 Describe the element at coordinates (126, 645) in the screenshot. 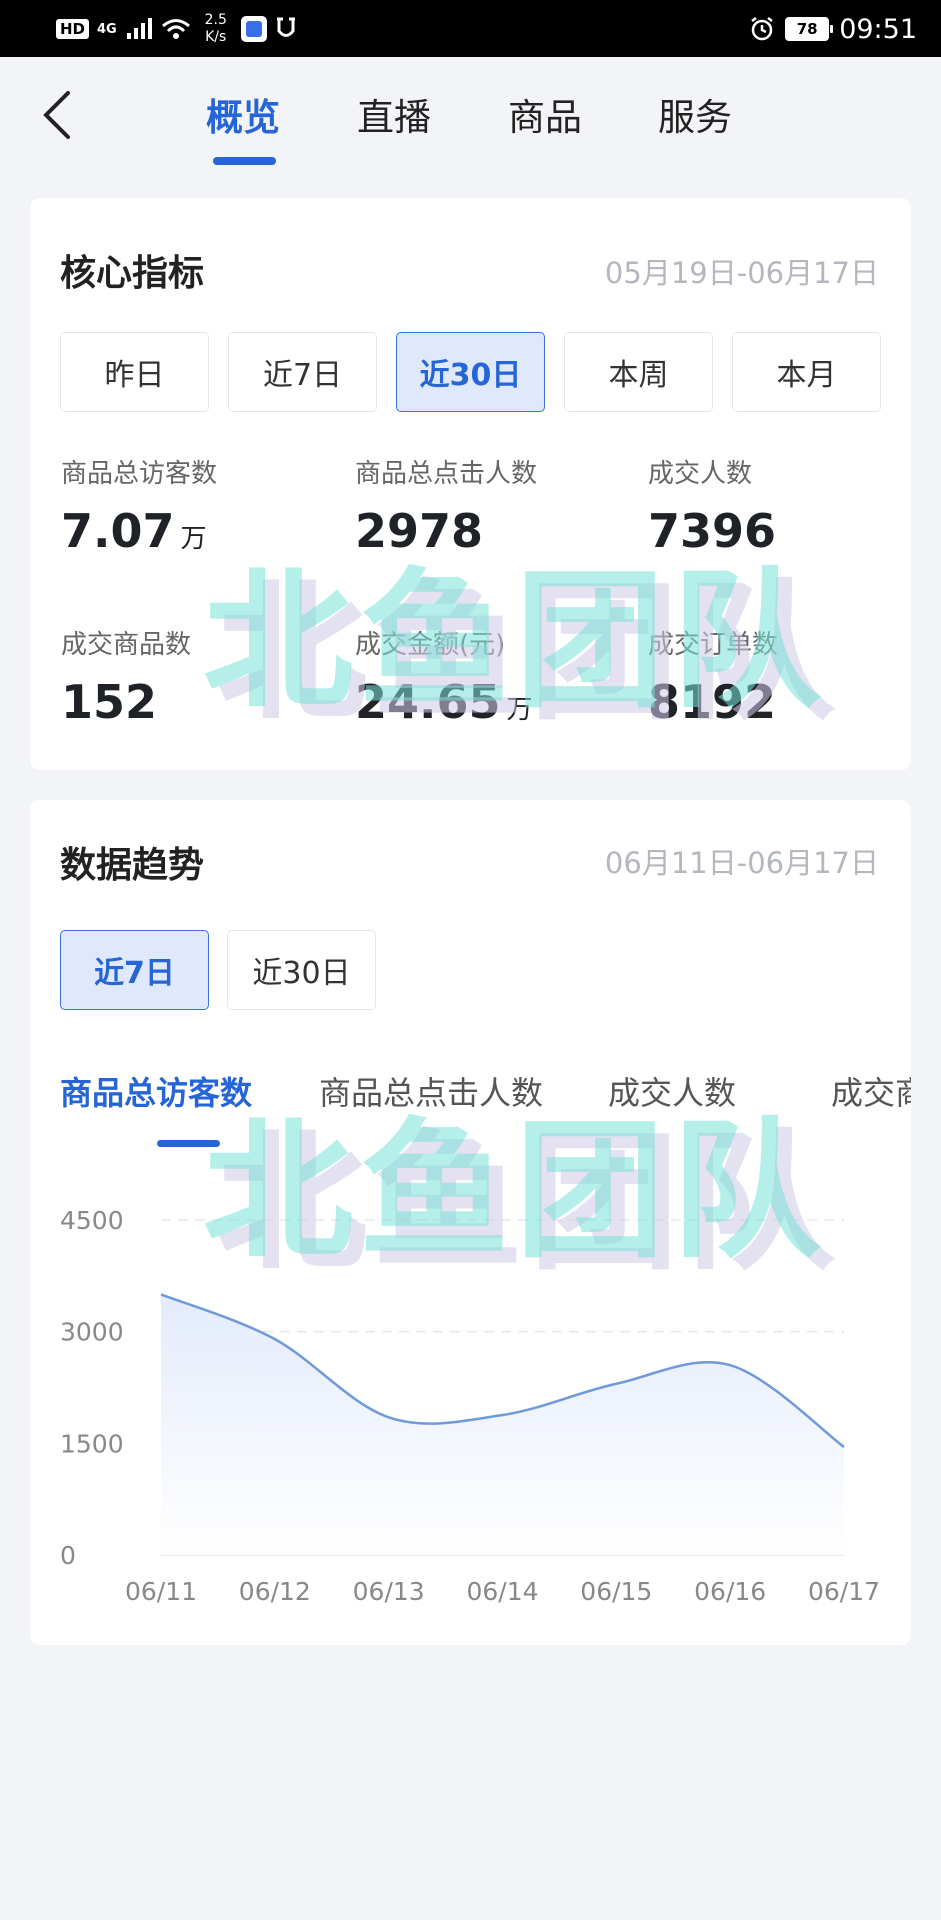

I see `metric-label: 成交商品数` at that location.